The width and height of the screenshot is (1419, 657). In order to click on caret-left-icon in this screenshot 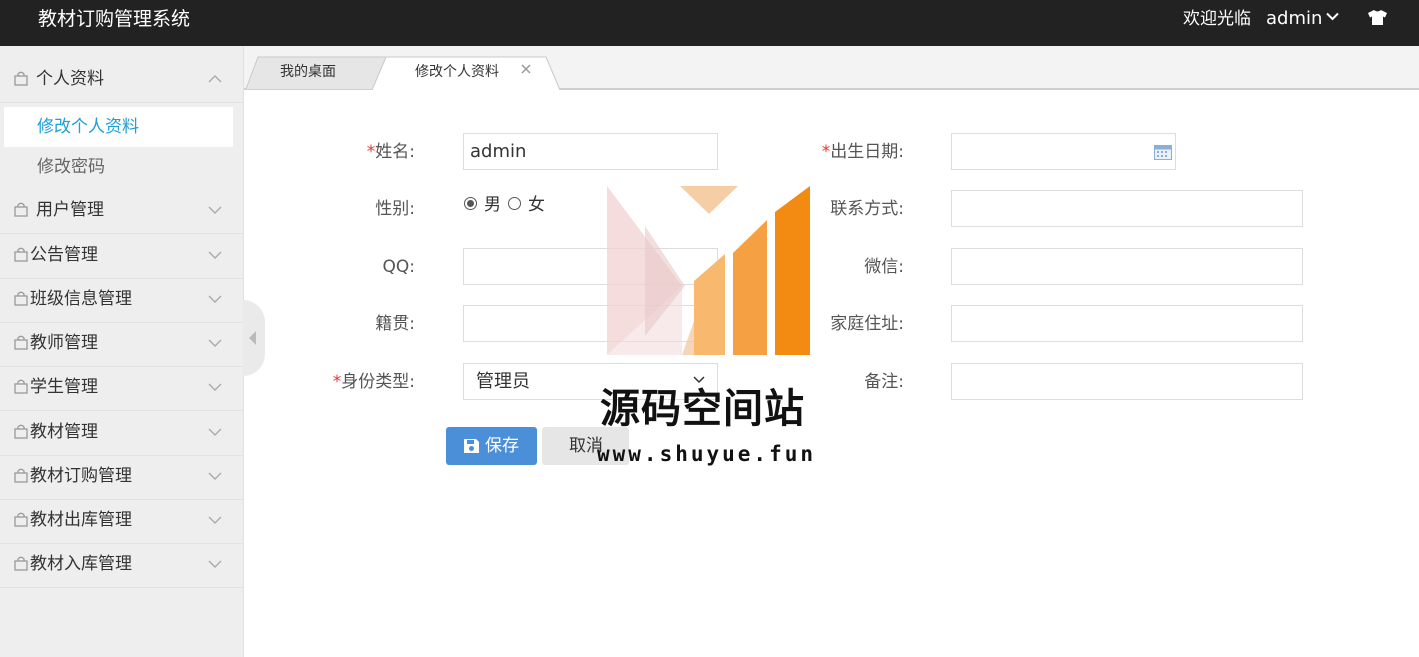, I will do `click(252, 338)`.